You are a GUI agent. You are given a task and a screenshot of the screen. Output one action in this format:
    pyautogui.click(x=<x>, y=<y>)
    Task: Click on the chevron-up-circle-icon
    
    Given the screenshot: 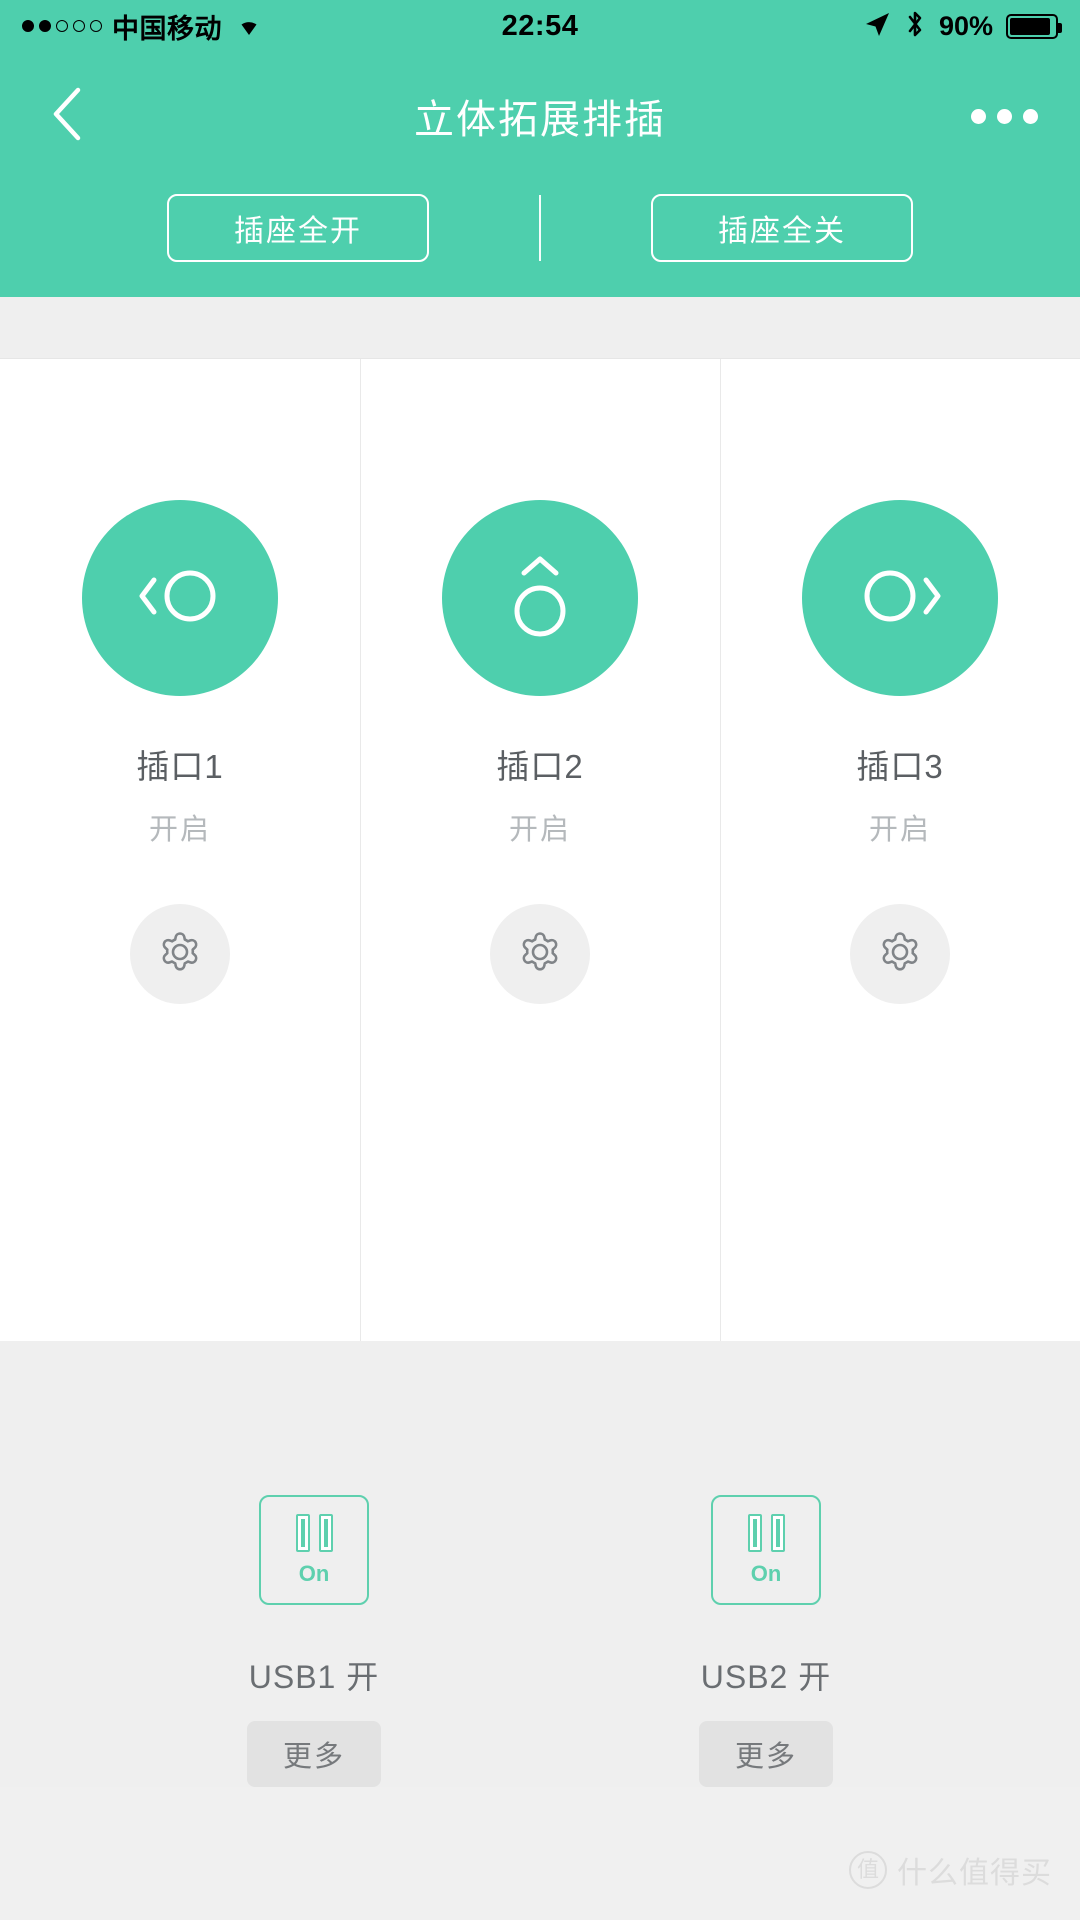 What is the action you would take?
    pyautogui.click(x=540, y=598)
    